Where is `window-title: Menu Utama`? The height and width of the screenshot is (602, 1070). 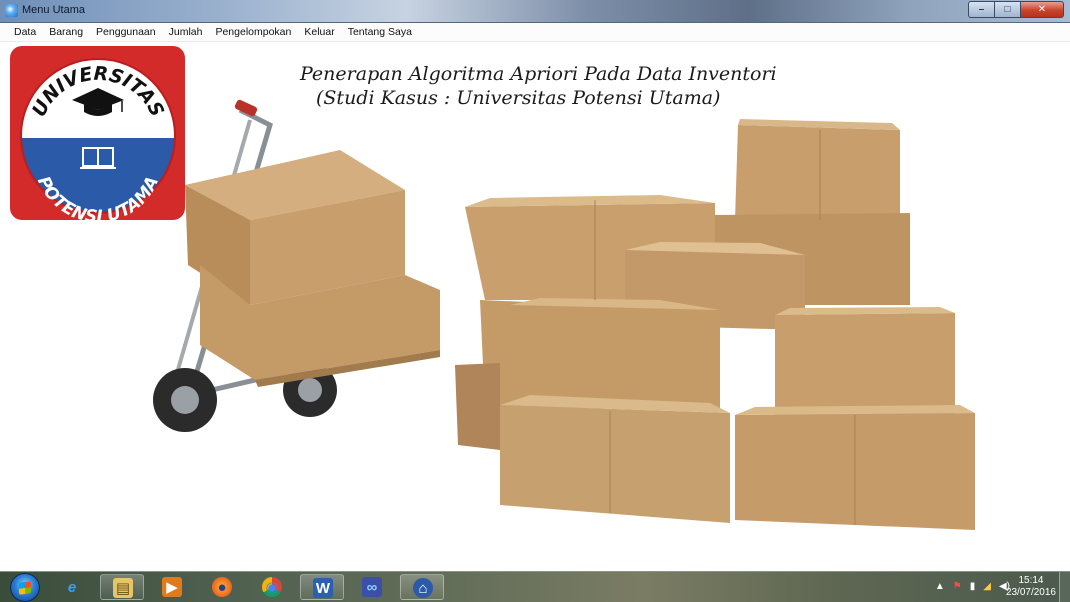 window-title: Menu Utama is located at coordinates (53, 10).